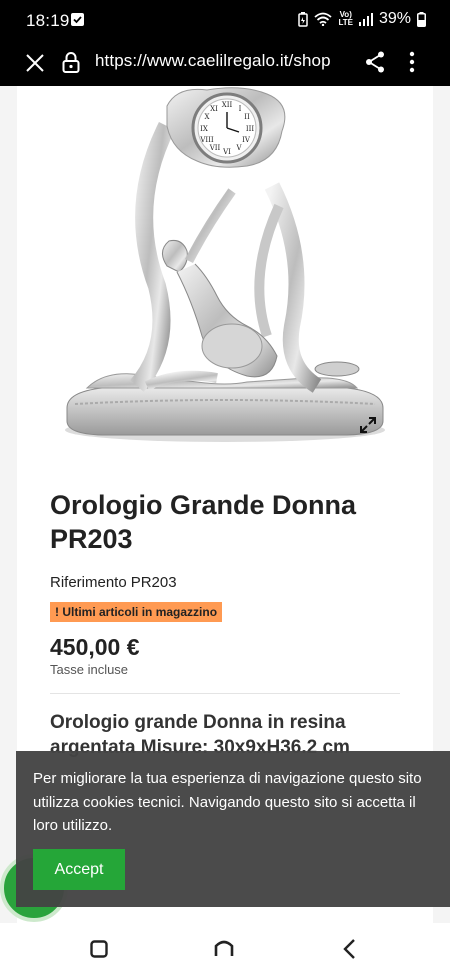 The width and height of the screenshot is (450, 975). I want to click on reference-value: PR203, so click(153, 582).